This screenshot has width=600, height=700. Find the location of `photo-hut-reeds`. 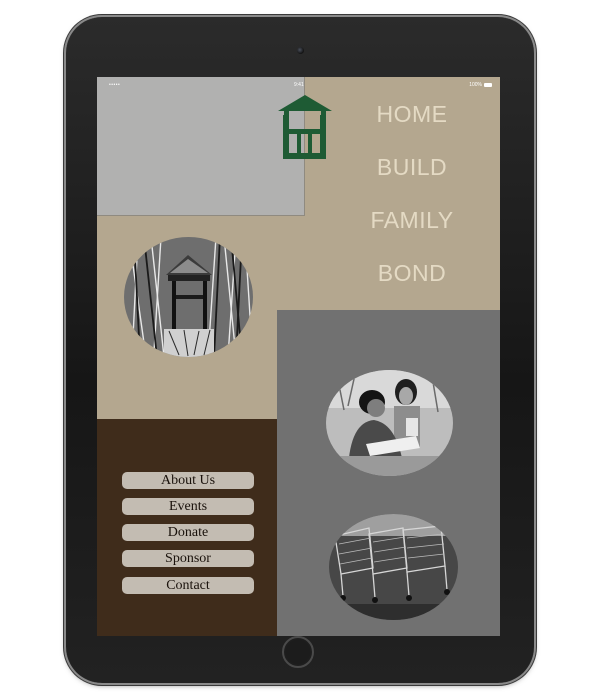

photo-hut-reeds is located at coordinates (188, 297).